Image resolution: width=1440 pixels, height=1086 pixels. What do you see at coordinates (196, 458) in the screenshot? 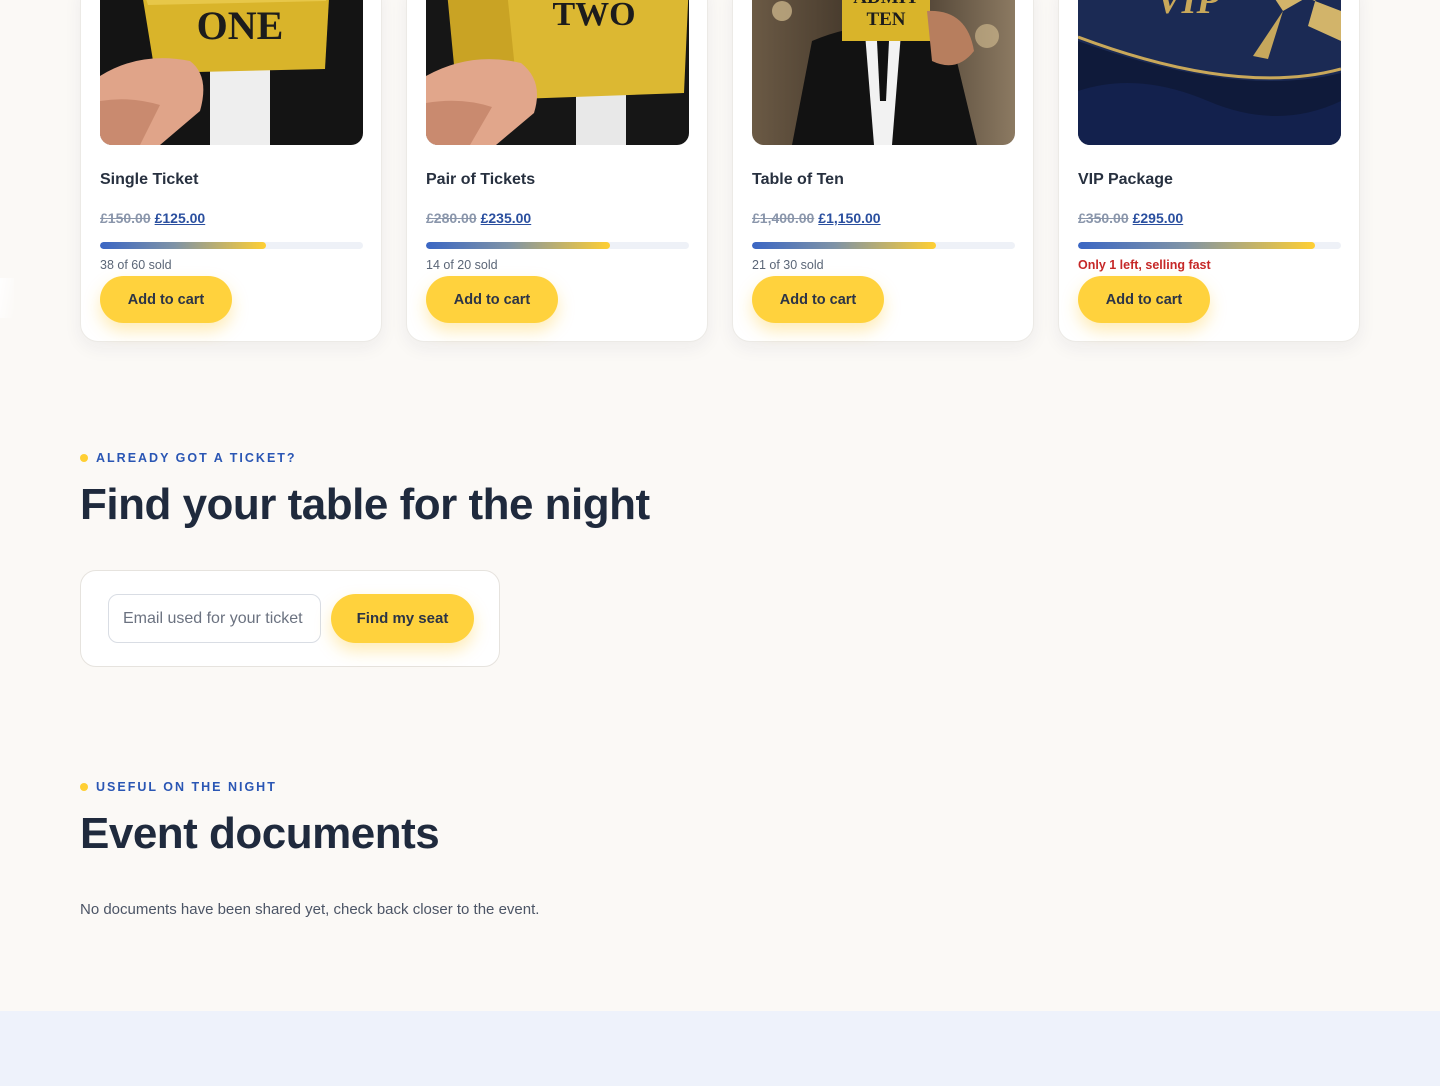
I see `eyebrow-text: ALREADY GOT A TICKET?` at bounding box center [196, 458].